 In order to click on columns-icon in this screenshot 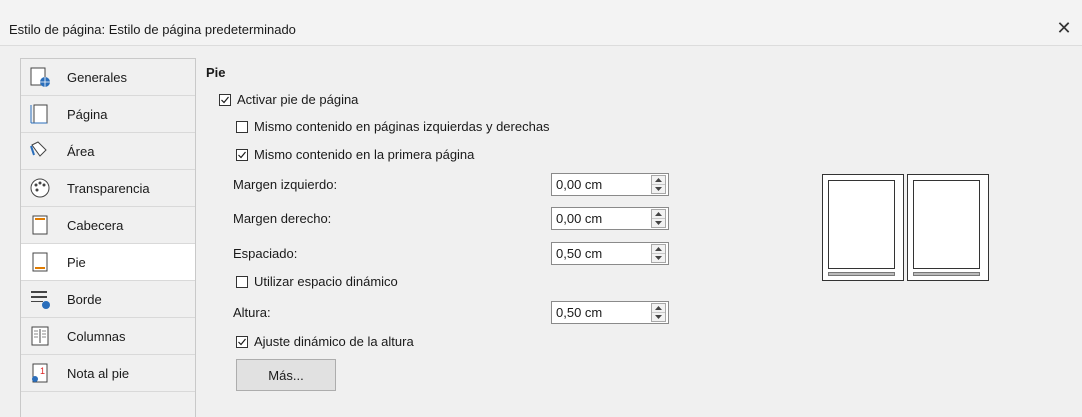, I will do `click(40, 336)`.